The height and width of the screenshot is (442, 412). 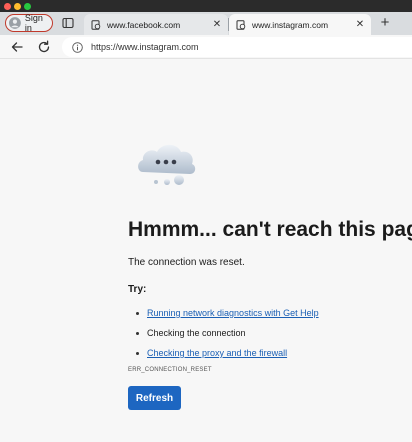 I want to click on window-close-control, so click(x=7, y=6).